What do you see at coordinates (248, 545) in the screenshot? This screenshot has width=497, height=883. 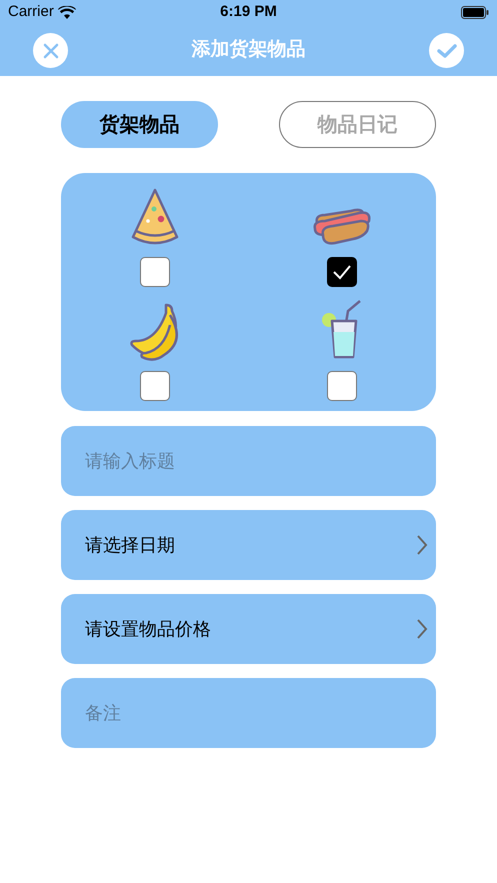 I see `picker-row: 请选择日期` at bounding box center [248, 545].